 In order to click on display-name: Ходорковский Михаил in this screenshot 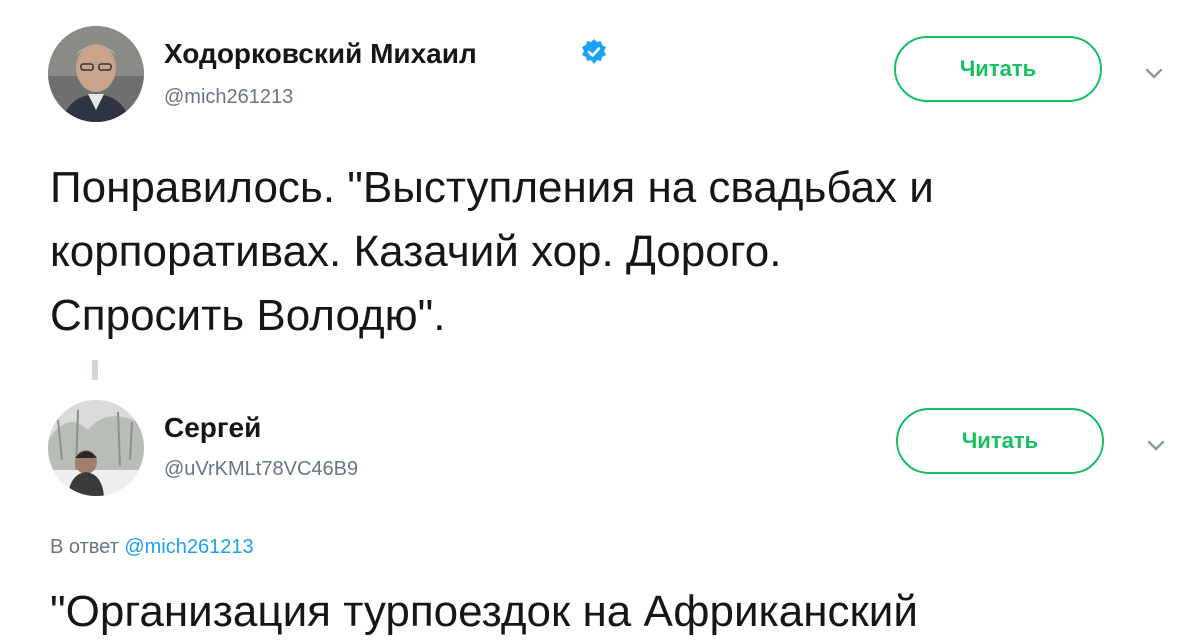, I will do `click(320, 54)`.